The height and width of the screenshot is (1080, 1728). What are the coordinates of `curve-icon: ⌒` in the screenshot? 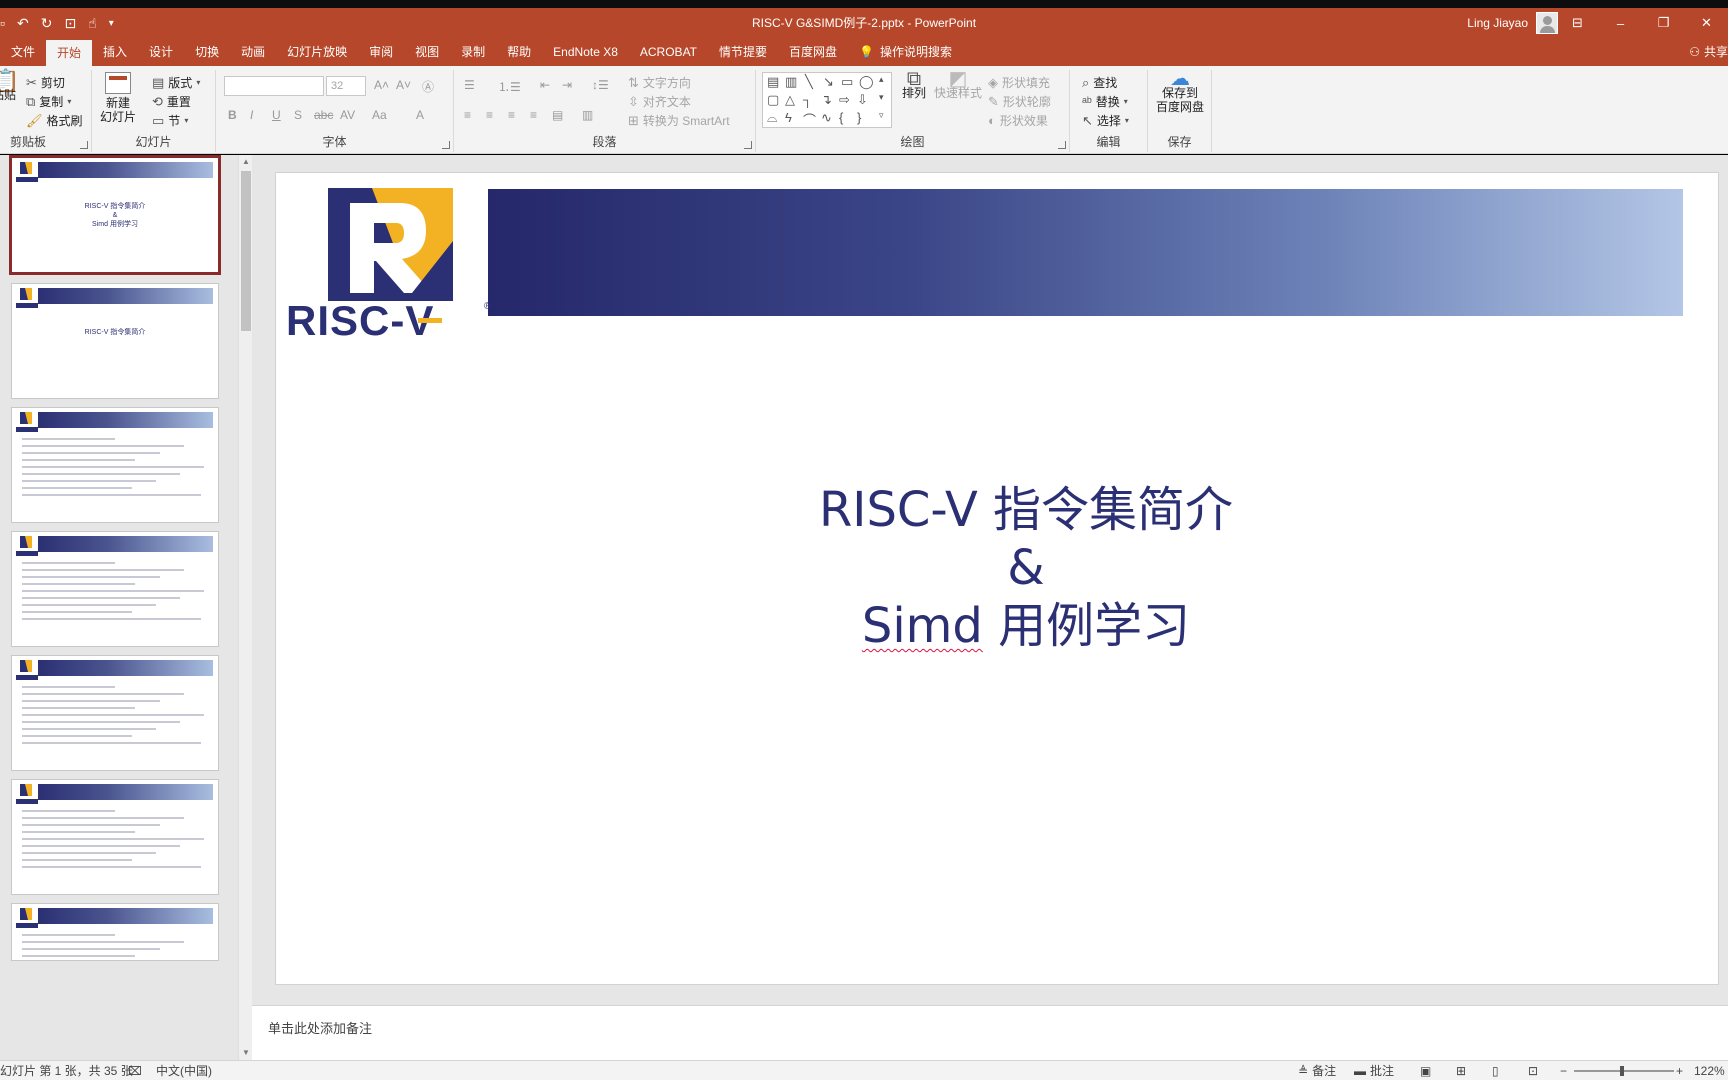 It's located at (809, 119).